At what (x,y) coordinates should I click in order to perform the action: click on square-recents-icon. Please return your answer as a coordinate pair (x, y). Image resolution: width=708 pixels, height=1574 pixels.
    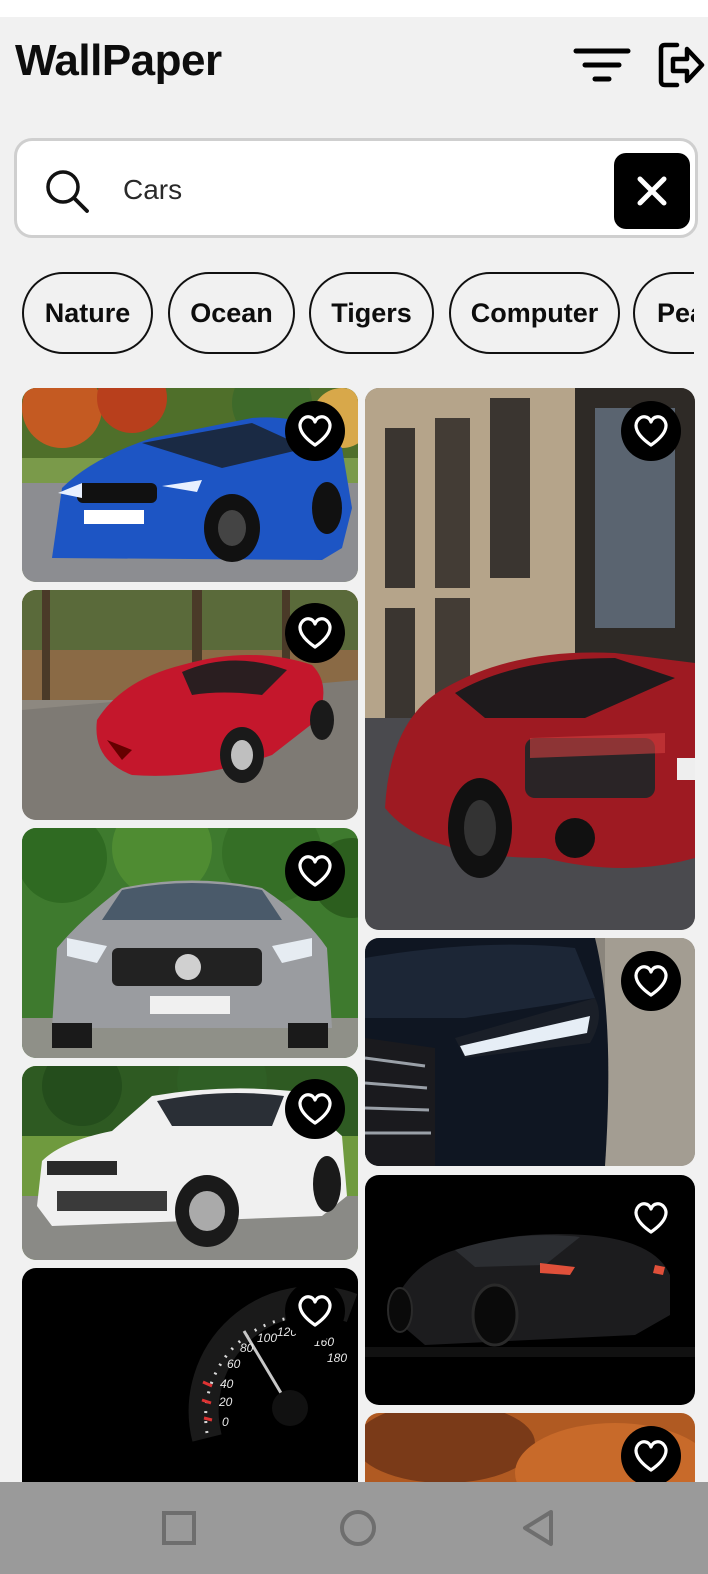
    Looking at the image, I should click on (179, 1528).